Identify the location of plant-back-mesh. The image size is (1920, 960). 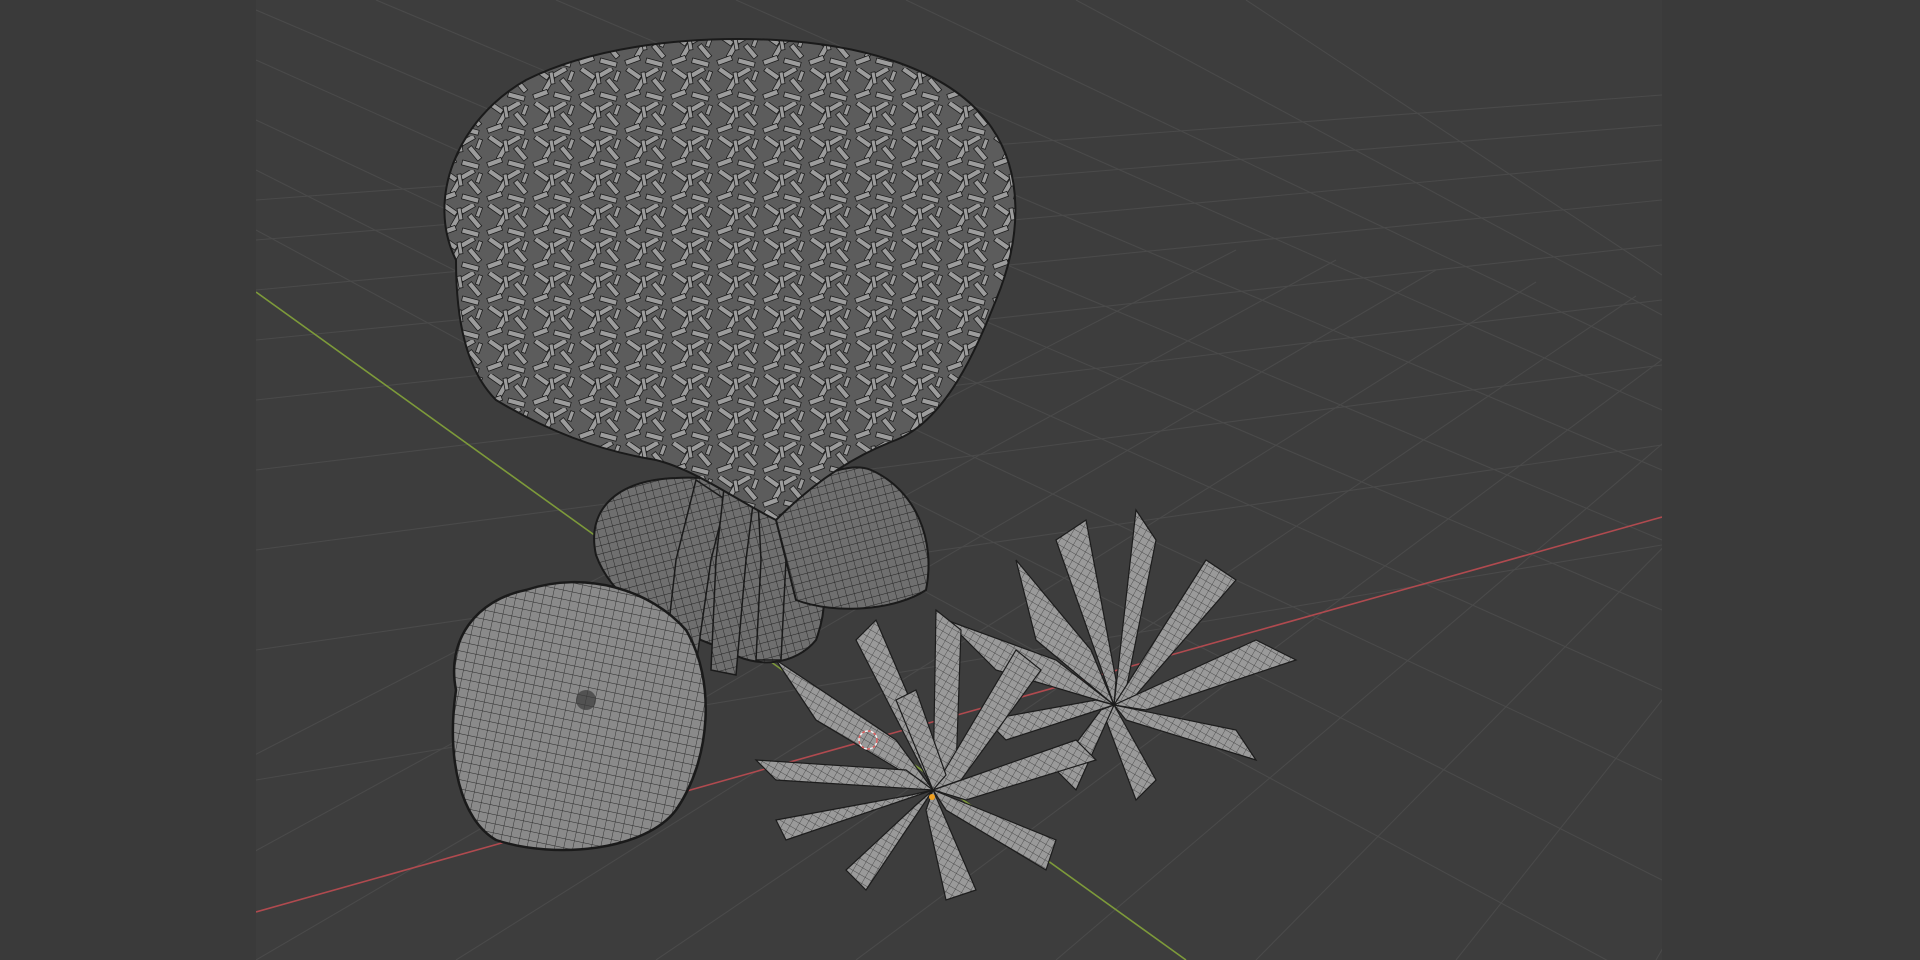
(1121, 655).